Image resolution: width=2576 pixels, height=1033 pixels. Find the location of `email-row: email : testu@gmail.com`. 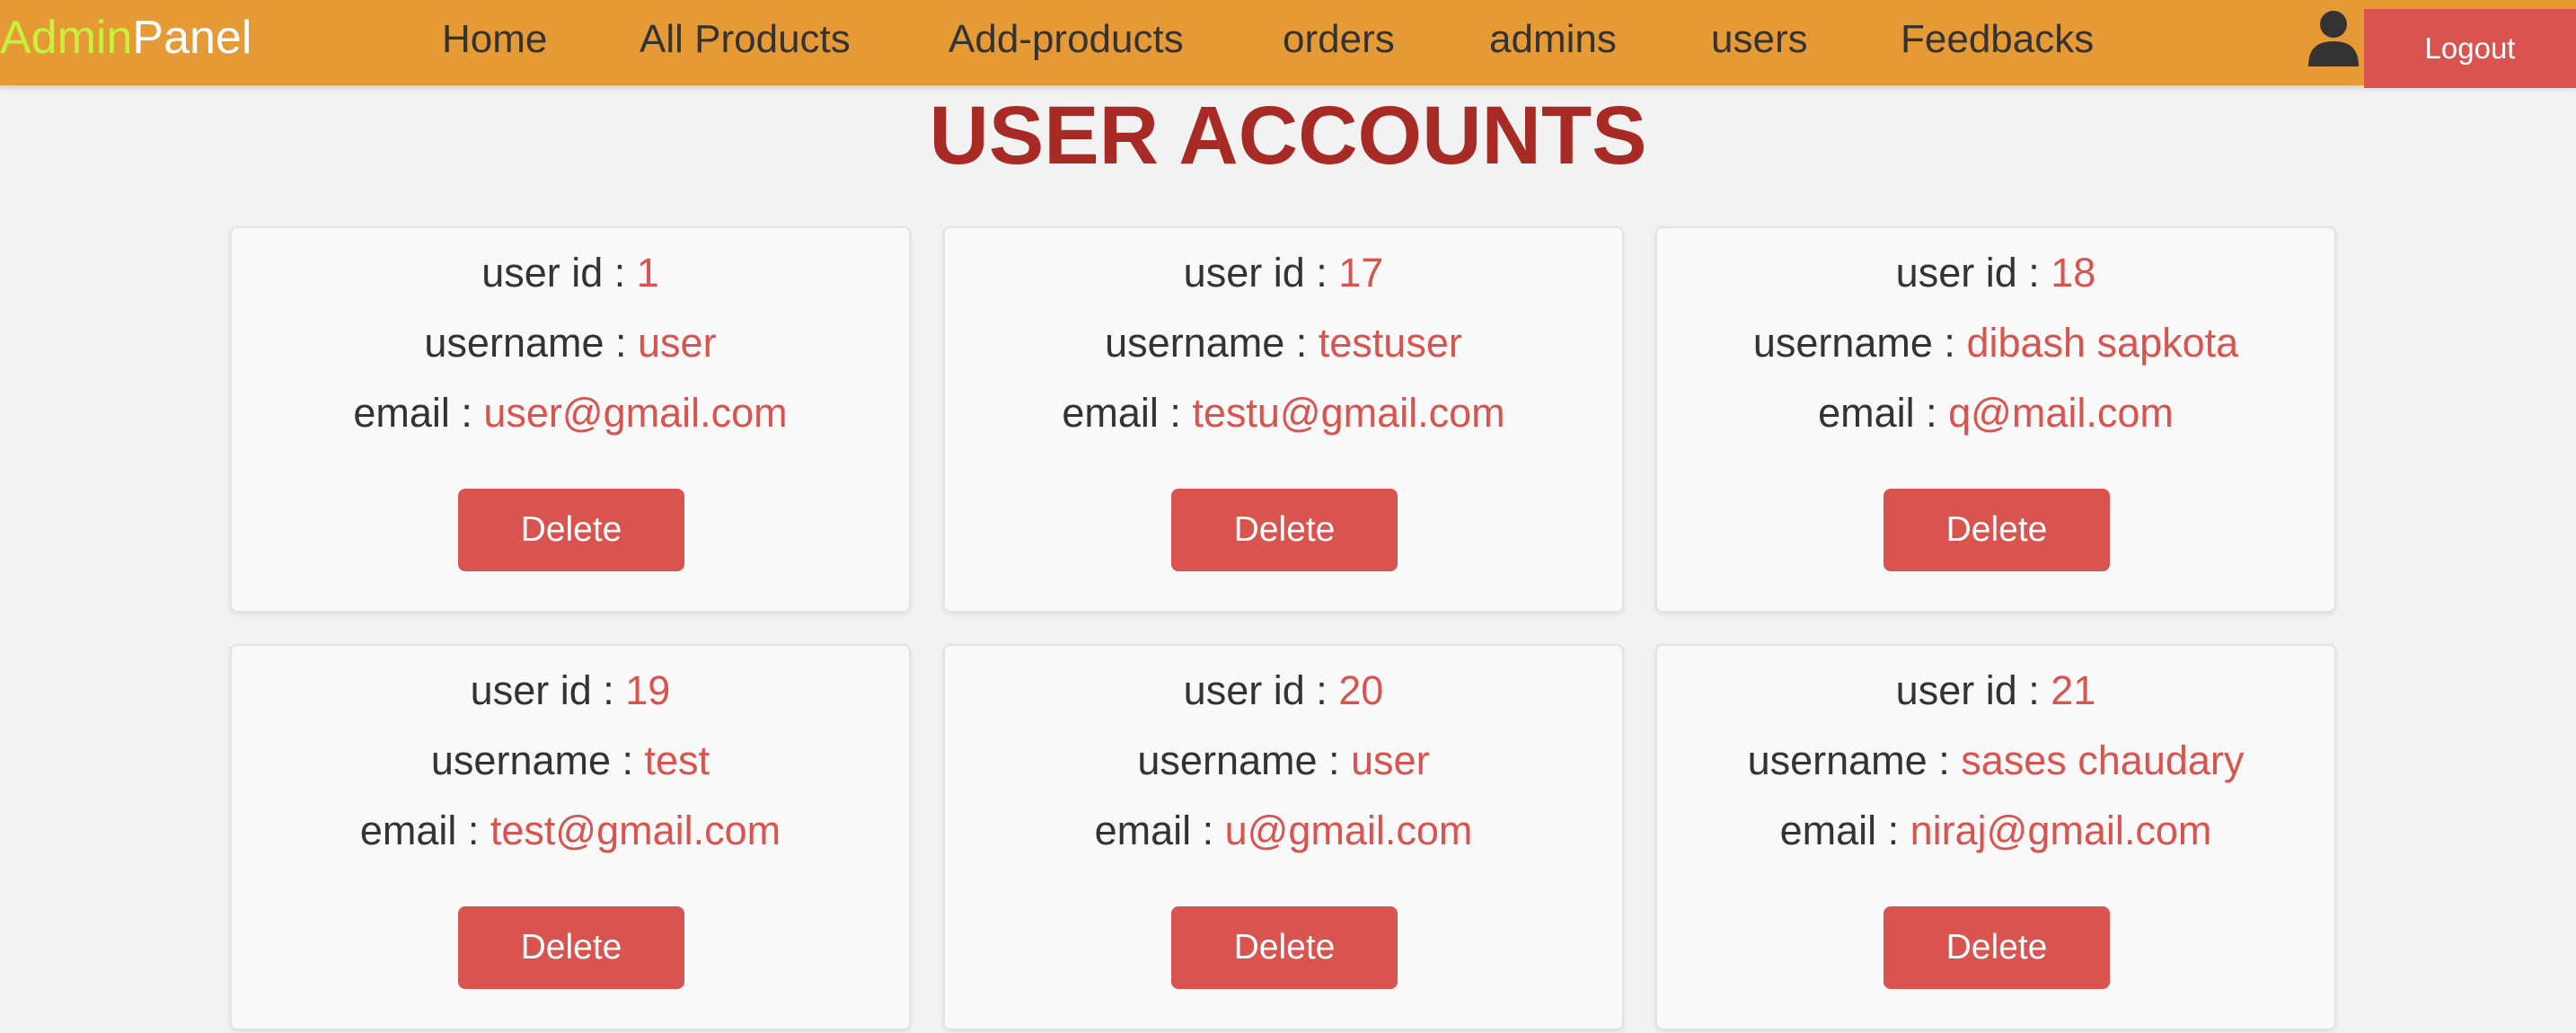

email-row: email : testu@gmail.com is located at coordinates (1283, 413).